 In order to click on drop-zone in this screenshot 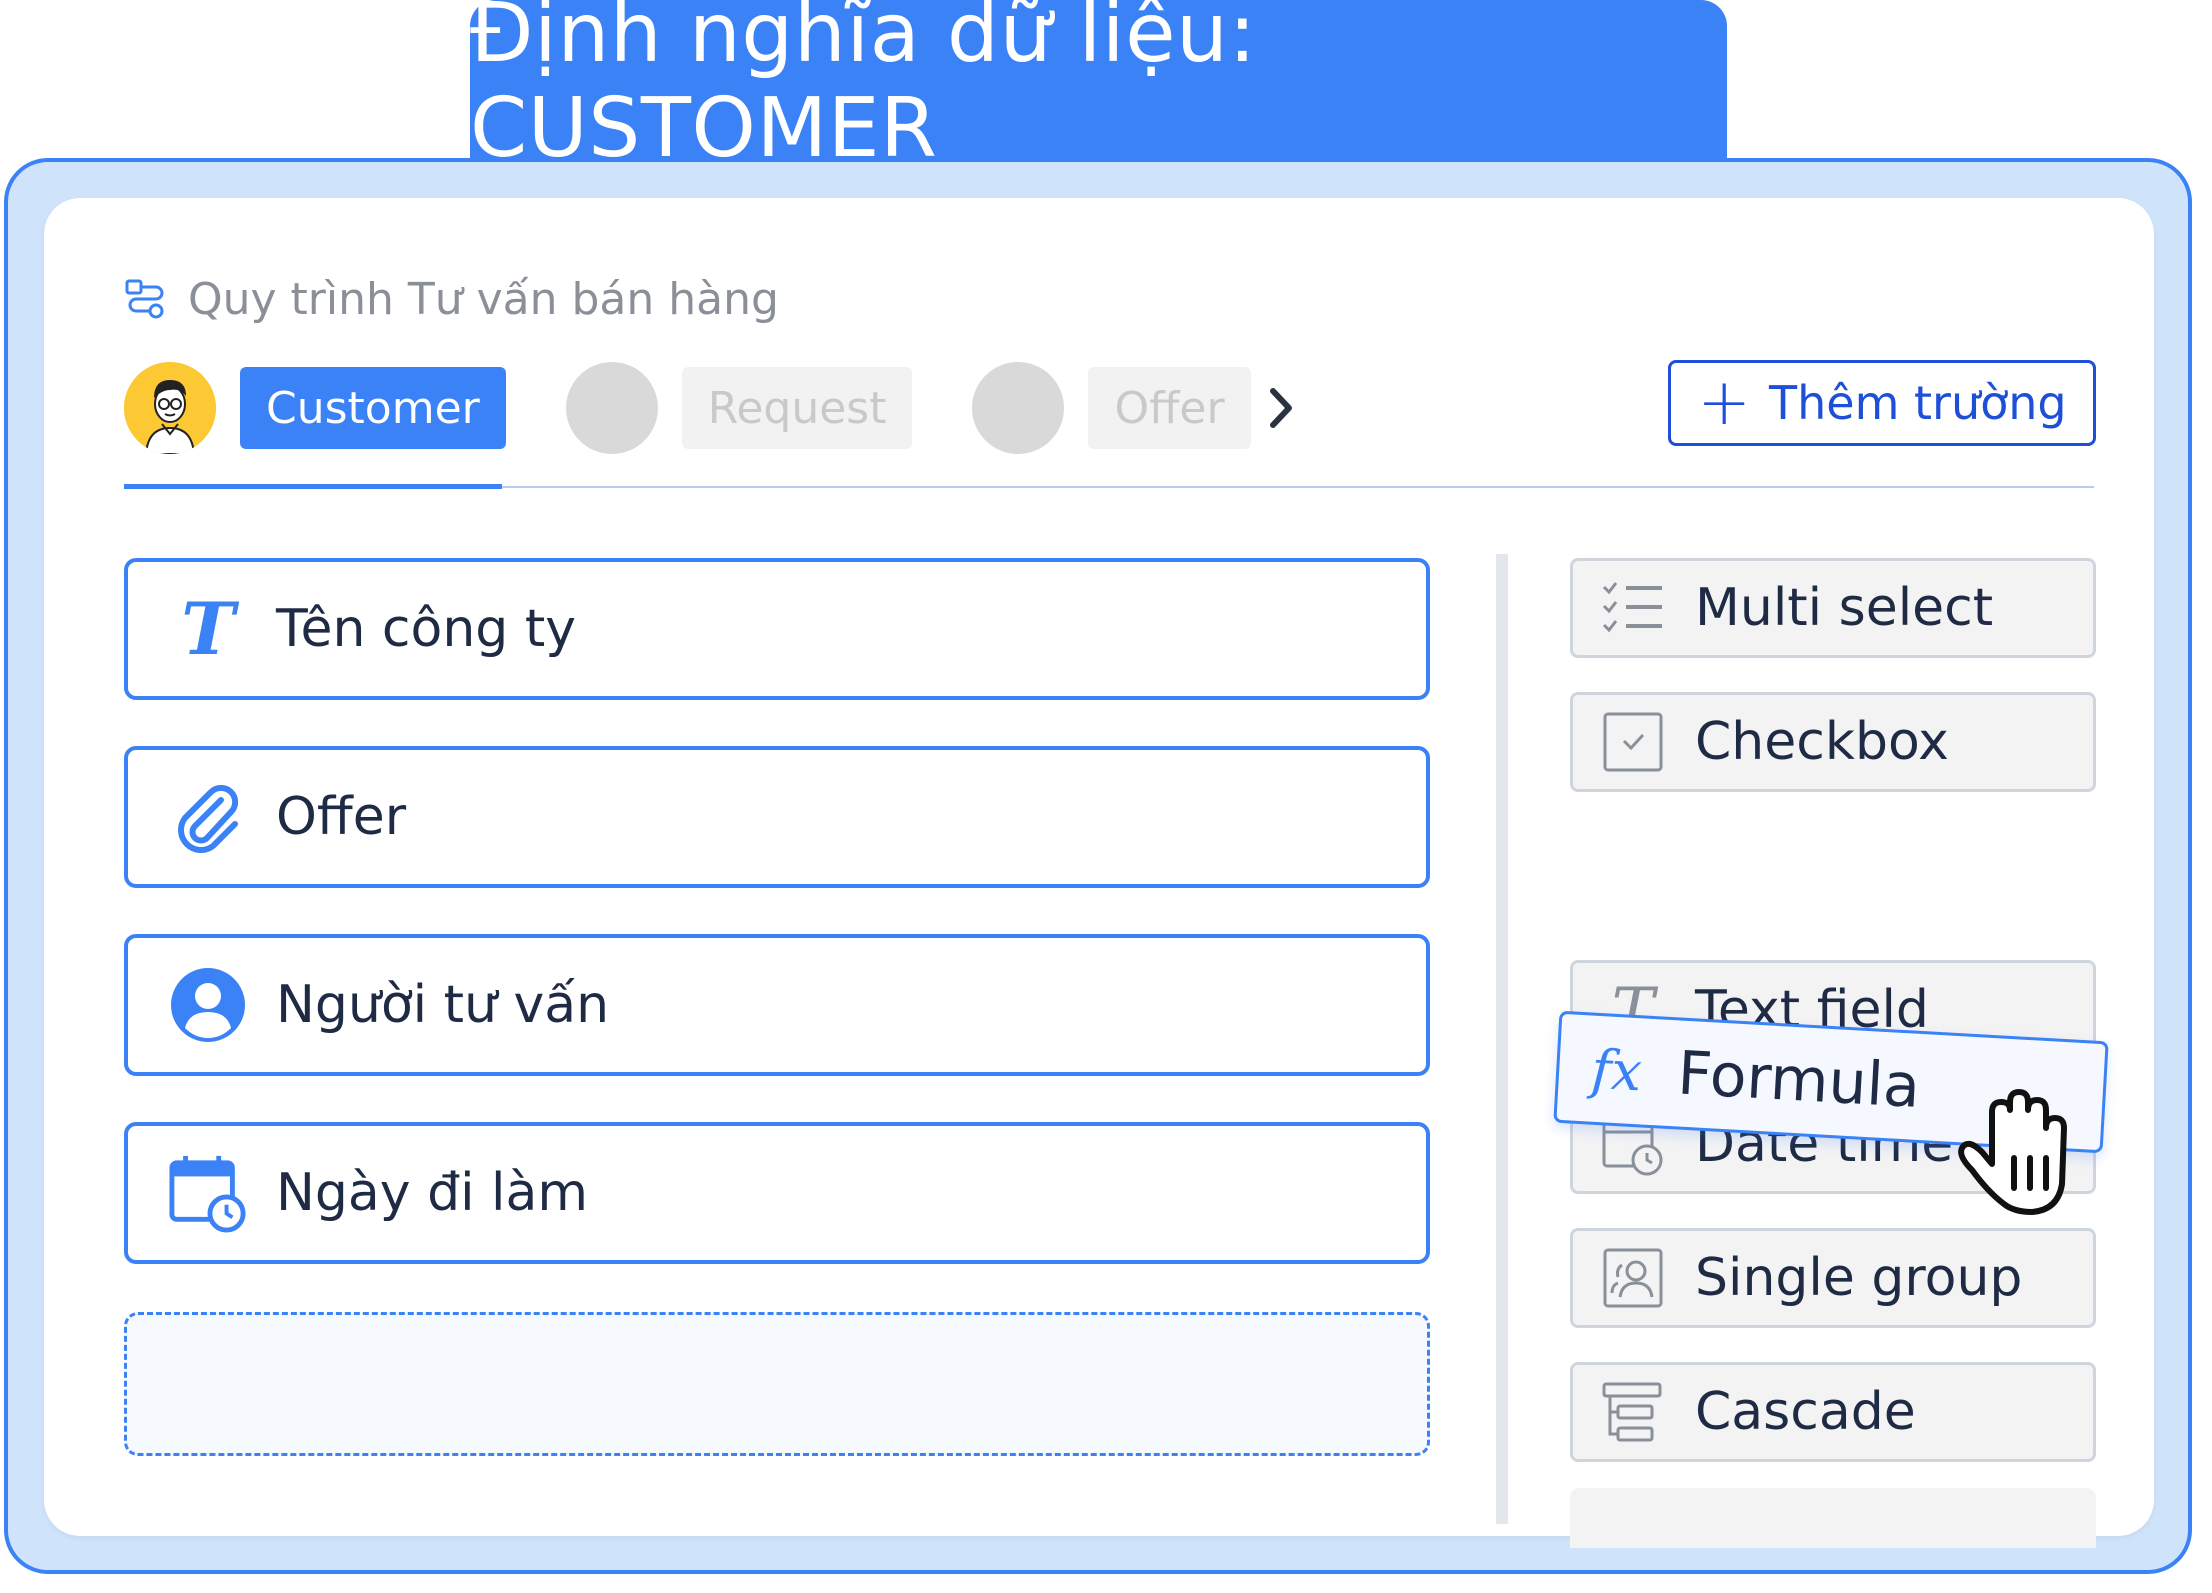, I will do `click(777, 1384)`.